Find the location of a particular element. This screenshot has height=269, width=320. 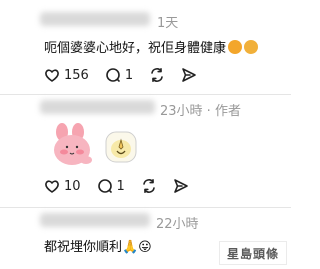

comment-actions: 156 1 is located at coordinates (128, 75).